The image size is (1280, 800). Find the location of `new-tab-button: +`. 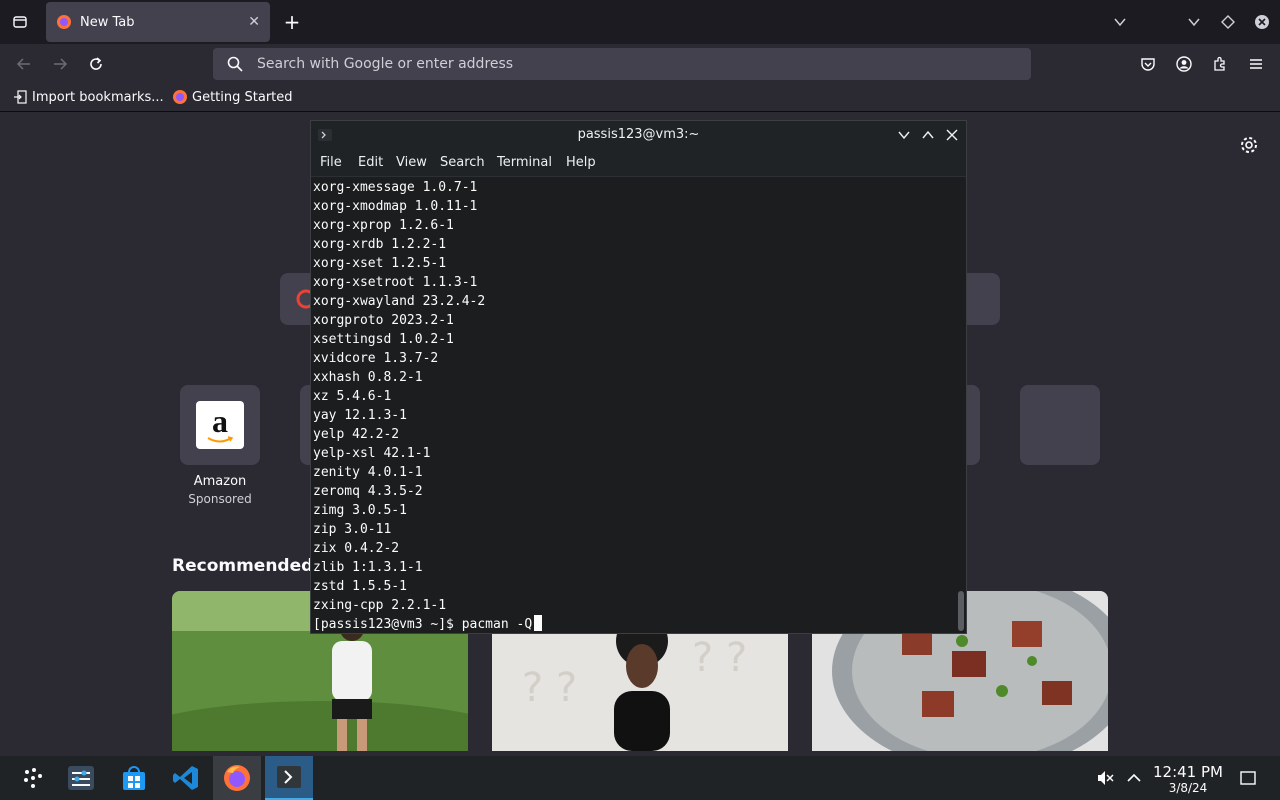

new-tab-button: + is located at coordinates (292, 22).